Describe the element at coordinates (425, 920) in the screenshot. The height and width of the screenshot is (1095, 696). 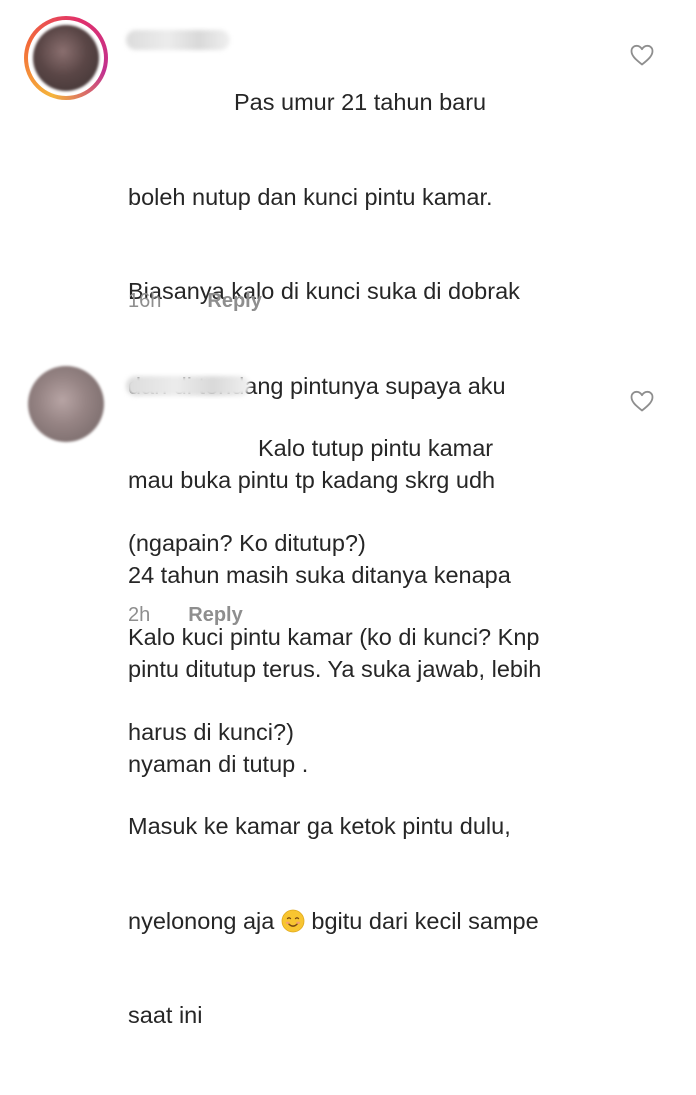
I see `comment-line-part: bgitu dari kecil sampe` at that location.